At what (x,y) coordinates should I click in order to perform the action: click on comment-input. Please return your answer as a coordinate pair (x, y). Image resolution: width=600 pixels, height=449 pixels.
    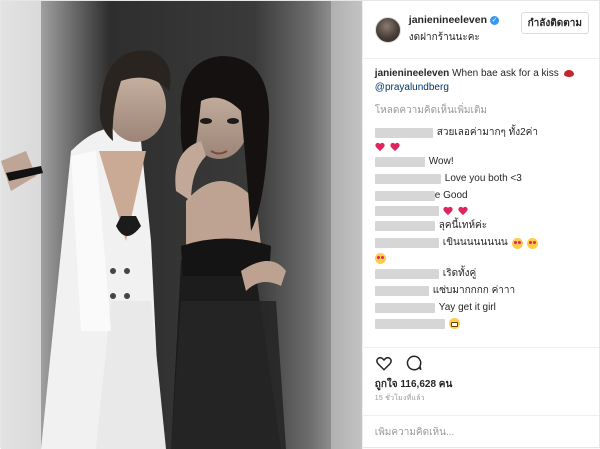
    Looking at the image, I should click on (480, 432).